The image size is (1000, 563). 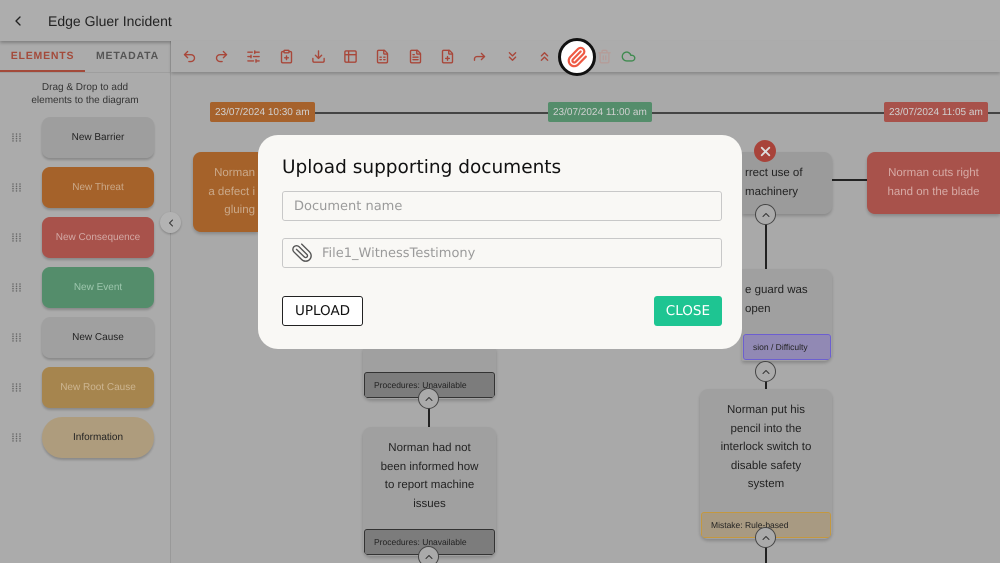 I want to click on element-item: New Cause, so click(x=98, y=337).